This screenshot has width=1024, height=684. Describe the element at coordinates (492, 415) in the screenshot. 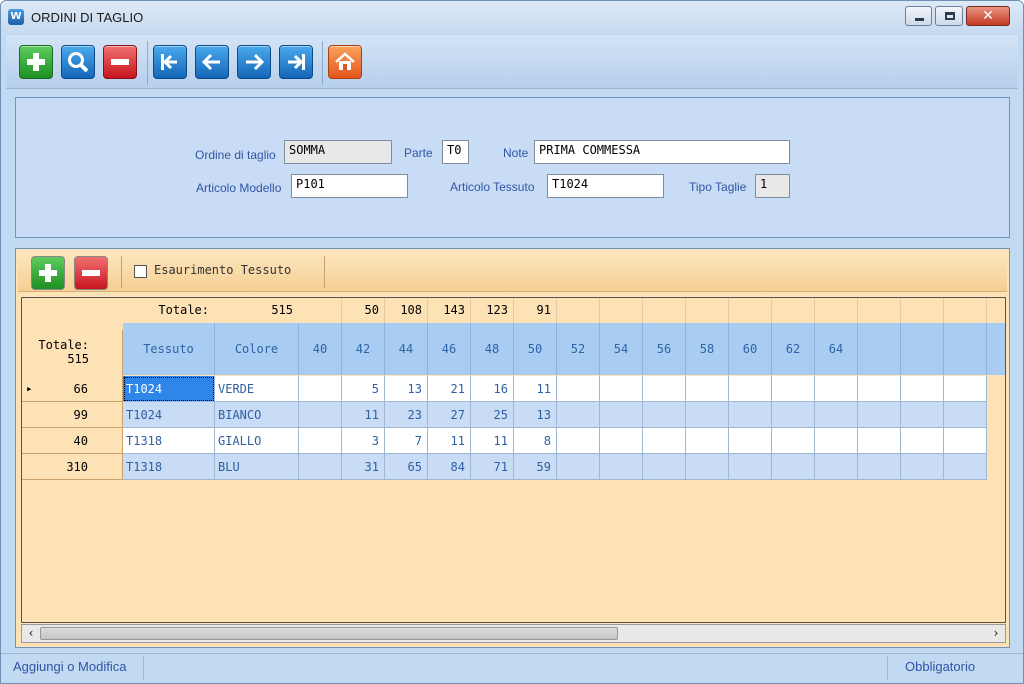

I see `quantity-cell: 25` at that location.